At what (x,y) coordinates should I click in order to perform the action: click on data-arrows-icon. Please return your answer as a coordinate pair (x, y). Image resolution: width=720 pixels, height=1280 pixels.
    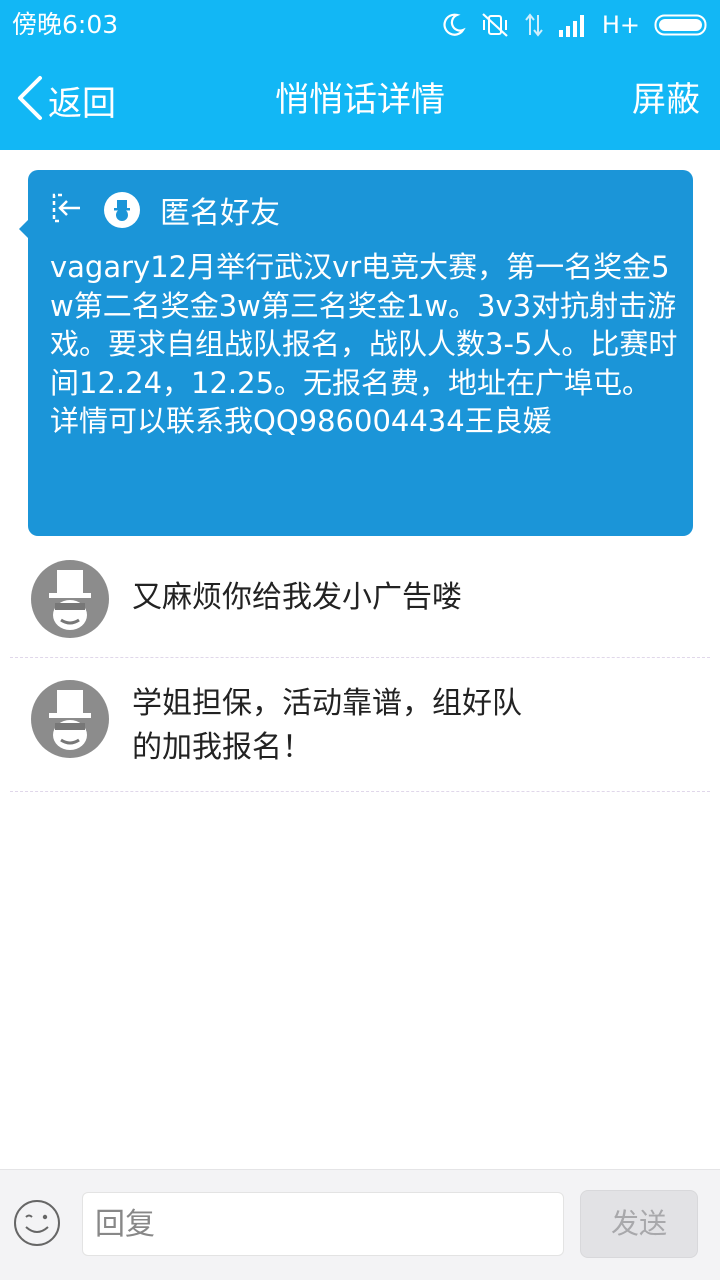
    Looking at the image, I should click on (534, 25).